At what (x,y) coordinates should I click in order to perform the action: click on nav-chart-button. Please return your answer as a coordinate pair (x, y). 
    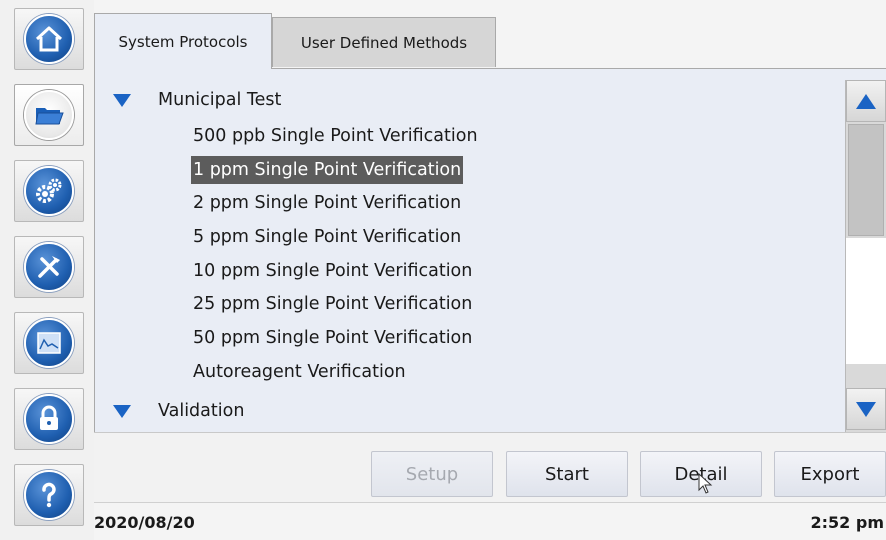
    Looking at the image, I should click on (49, 343).